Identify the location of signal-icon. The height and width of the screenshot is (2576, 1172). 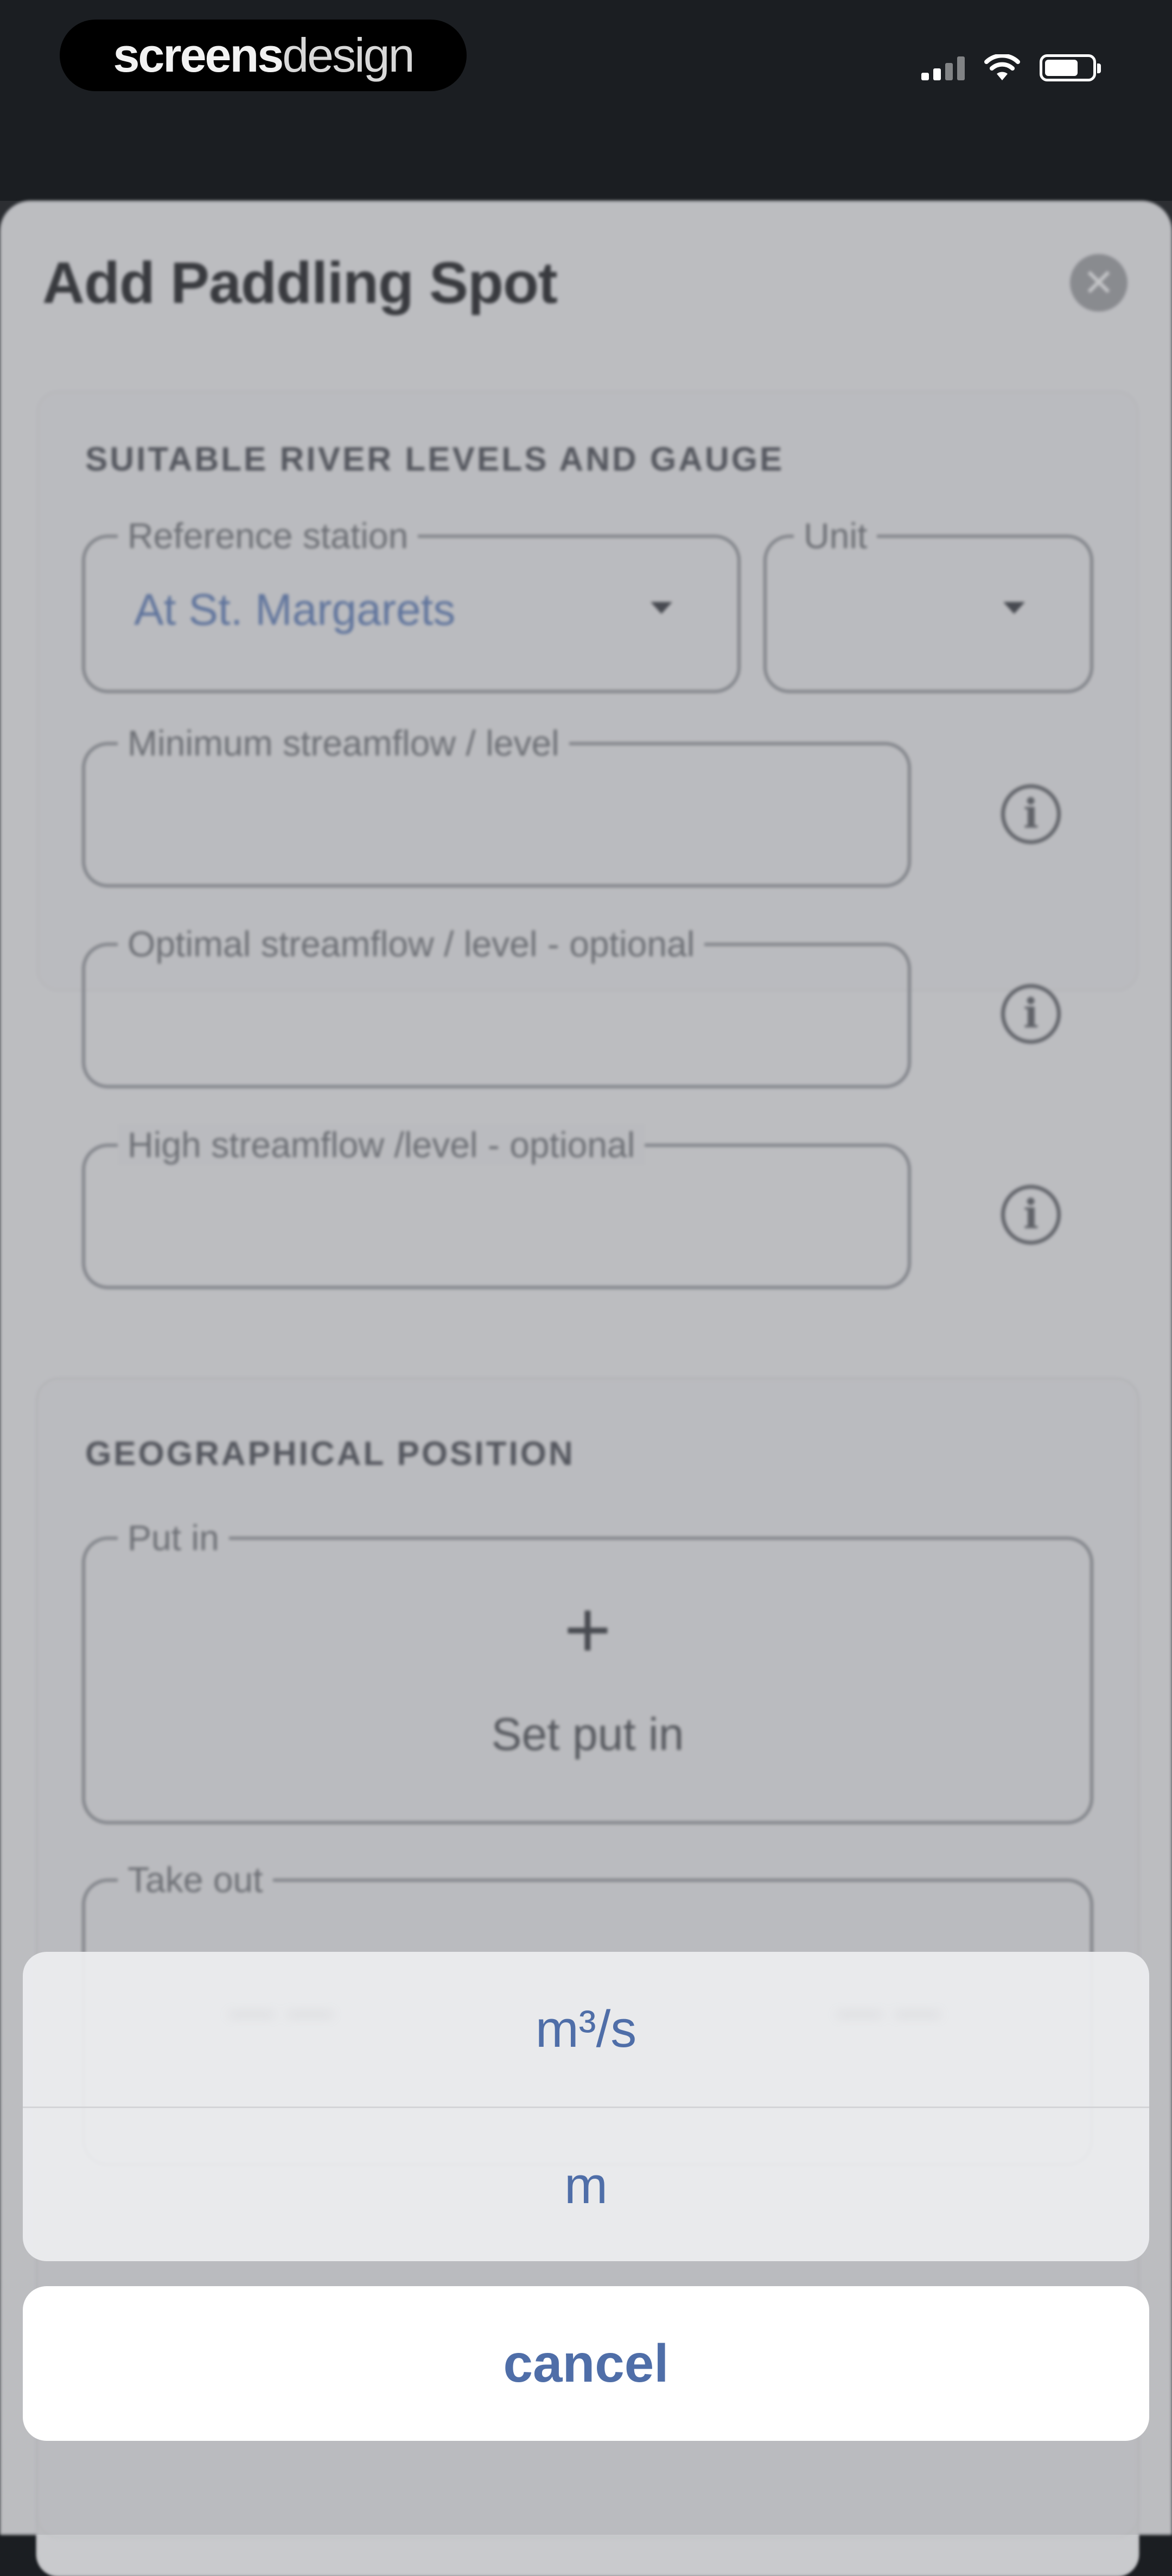
(943, 67).